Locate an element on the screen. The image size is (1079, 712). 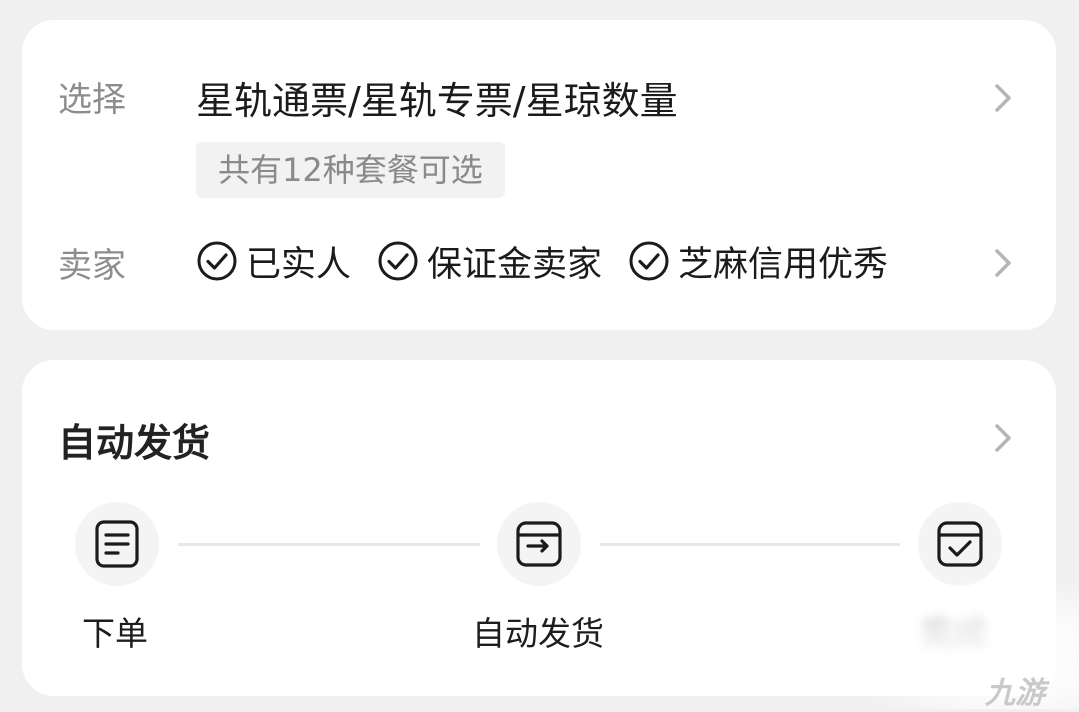
tag-label: 芝麻信用优秀 is located at coordinates (783, 264).